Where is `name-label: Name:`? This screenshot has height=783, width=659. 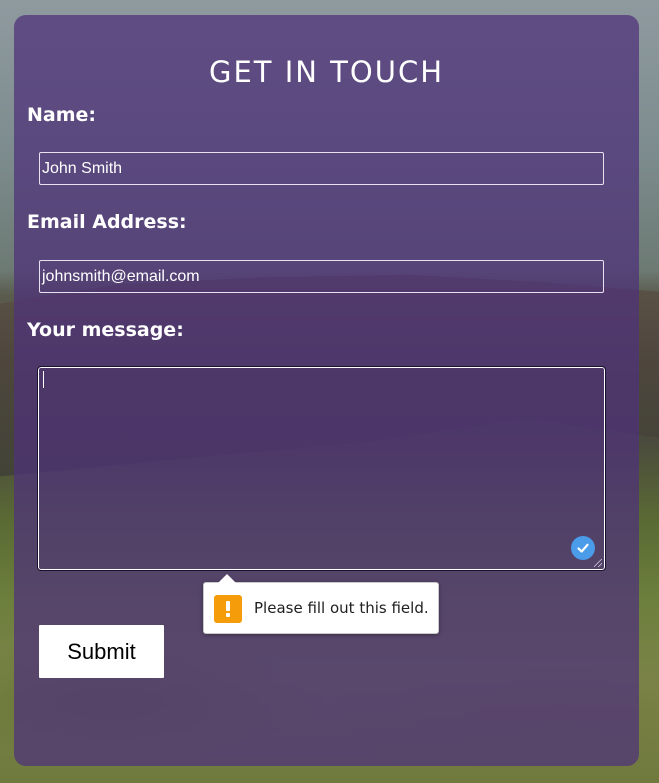
name-label: Name: is located at coordinates (62, 115).